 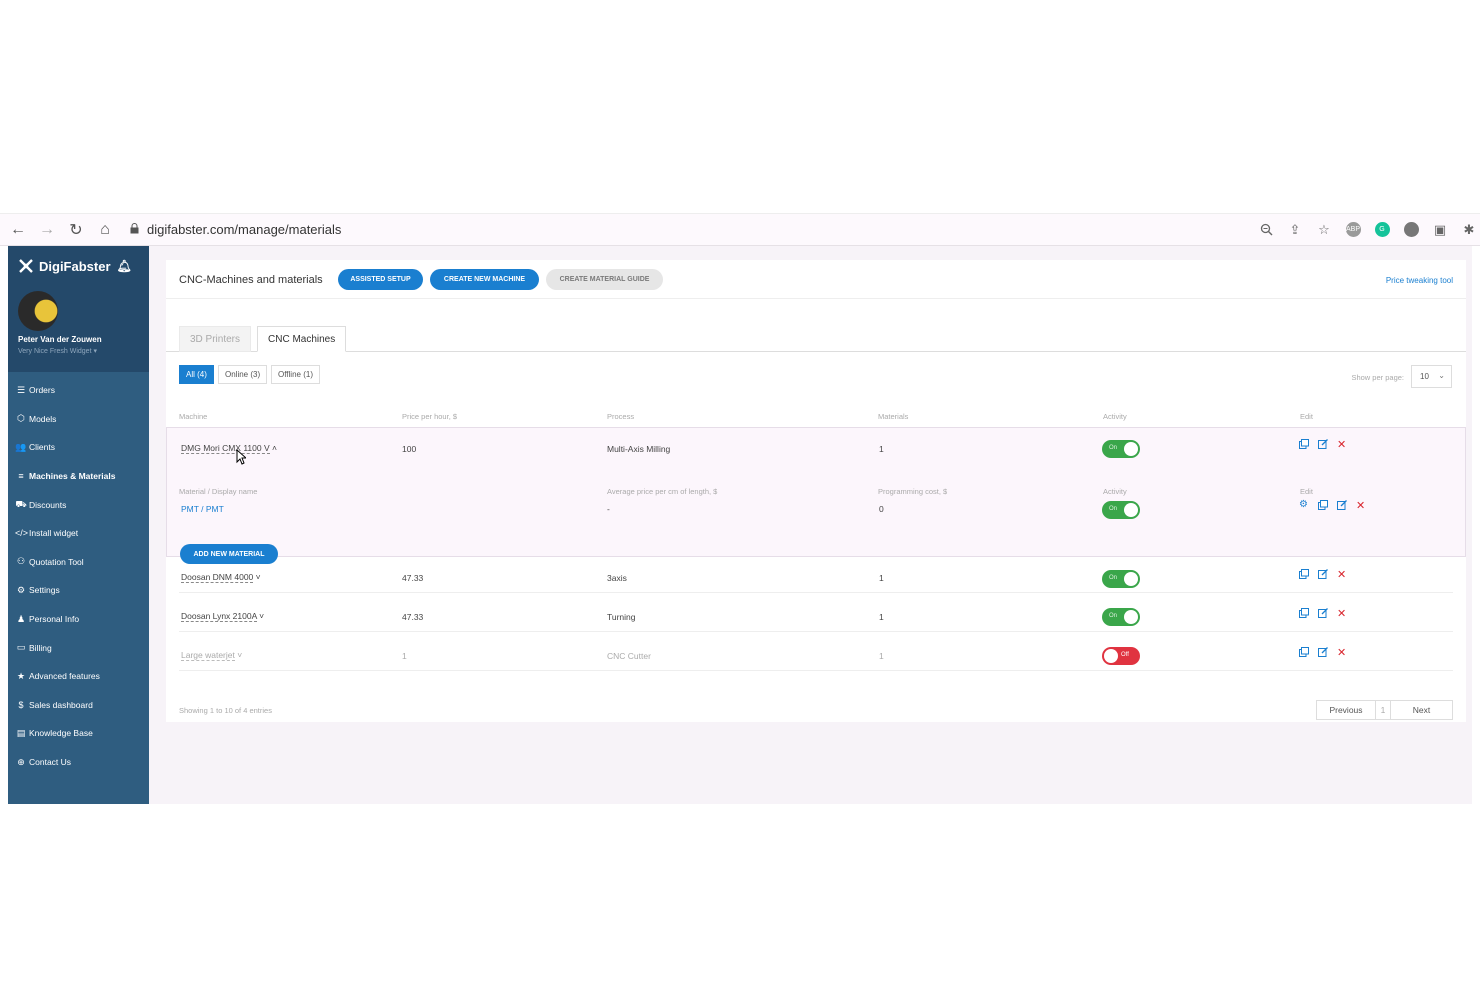 What do you see at coordinates (57, 351) in the screenshot?
I see `widget-selector: Very Nice Fresh Widget ▾` at bounding box center [57, 351].